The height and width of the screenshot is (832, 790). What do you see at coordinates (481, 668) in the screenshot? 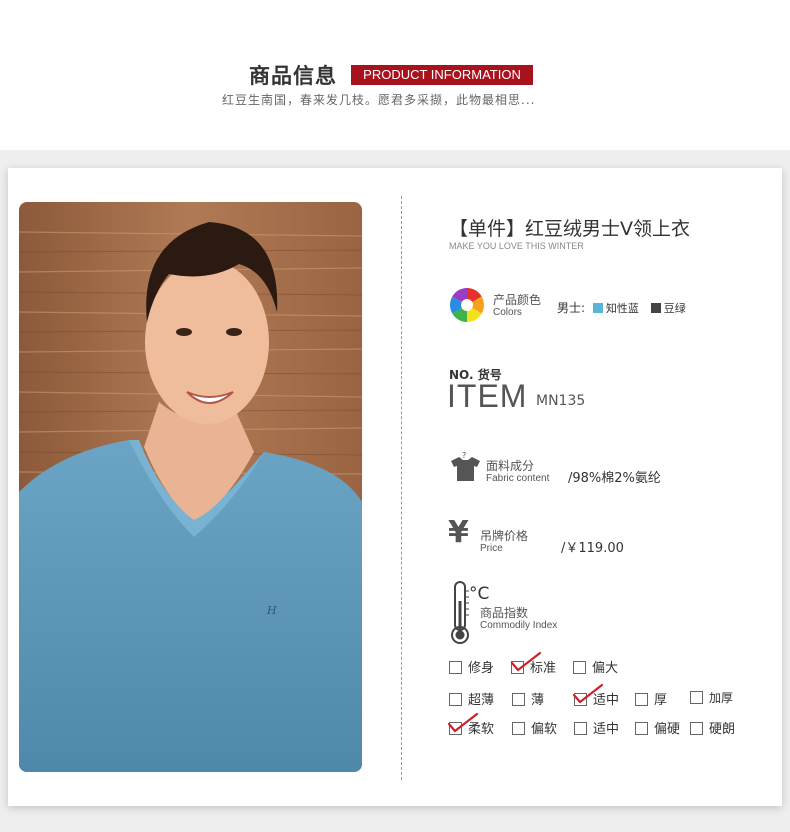
I see `option-label: 修身` at bounding box center [481, 668].